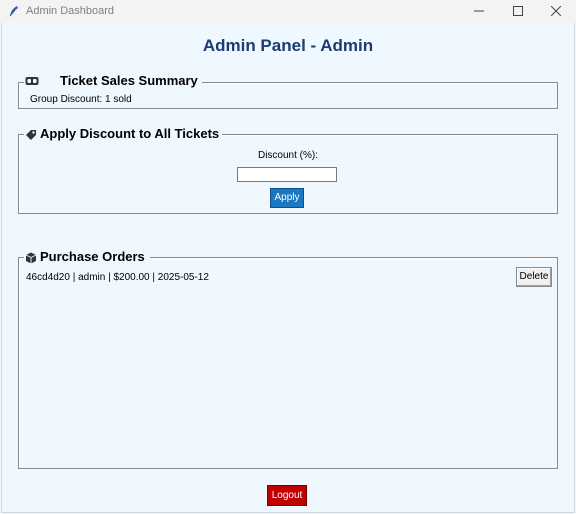  I want to click on maximize-icon, so click(518, 11).